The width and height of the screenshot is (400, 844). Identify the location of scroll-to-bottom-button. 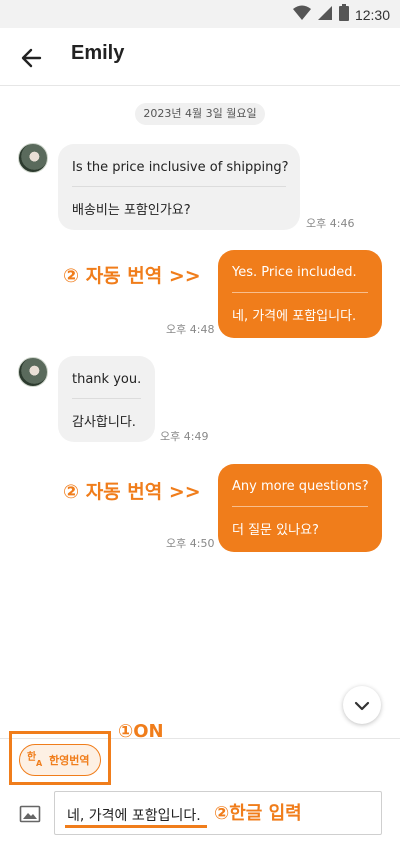
(362, 705).